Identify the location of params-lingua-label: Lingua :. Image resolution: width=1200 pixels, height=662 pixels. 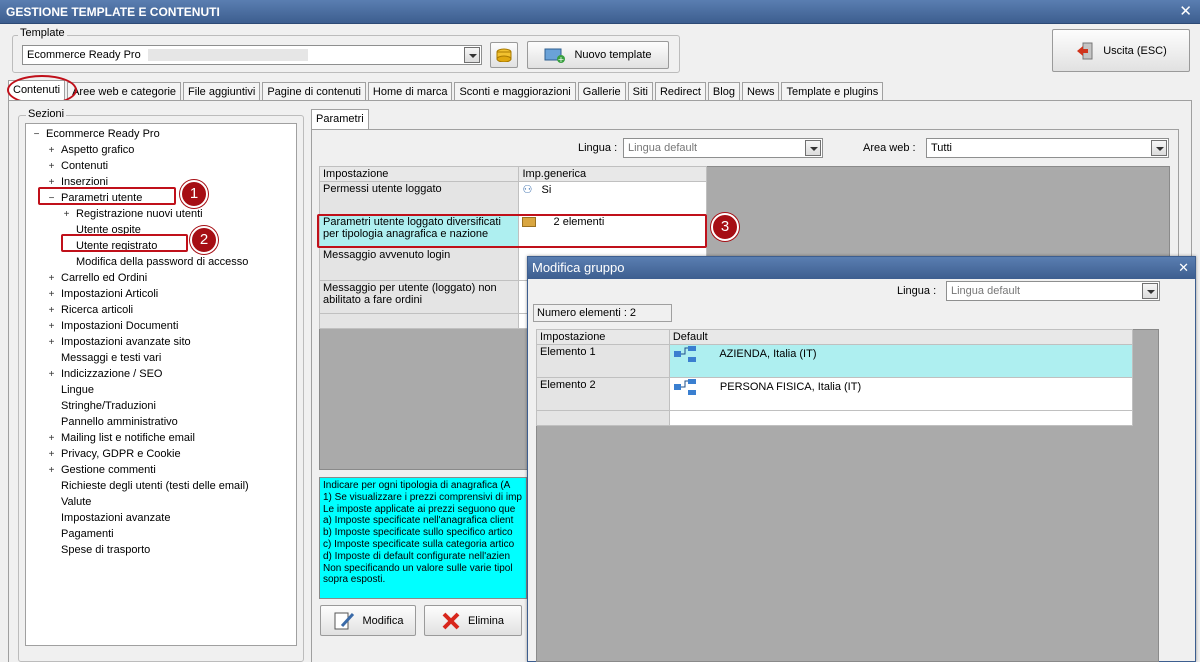
(598, 148).